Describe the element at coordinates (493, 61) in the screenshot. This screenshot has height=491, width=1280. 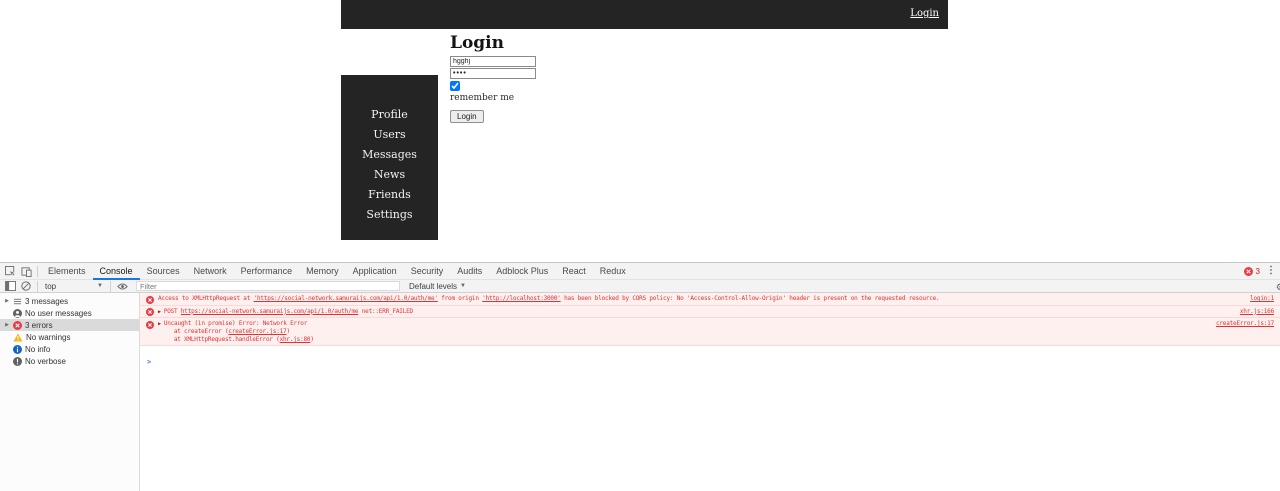
I see `username-input` at that location.